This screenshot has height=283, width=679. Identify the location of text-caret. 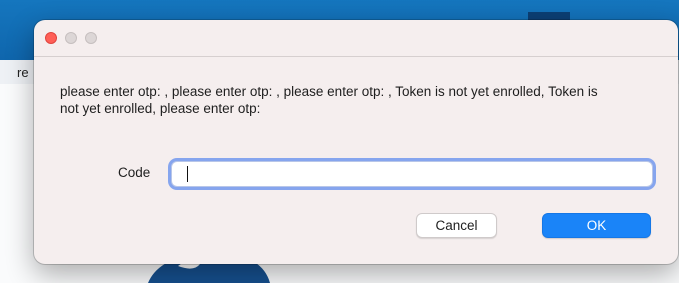
(187, 174).